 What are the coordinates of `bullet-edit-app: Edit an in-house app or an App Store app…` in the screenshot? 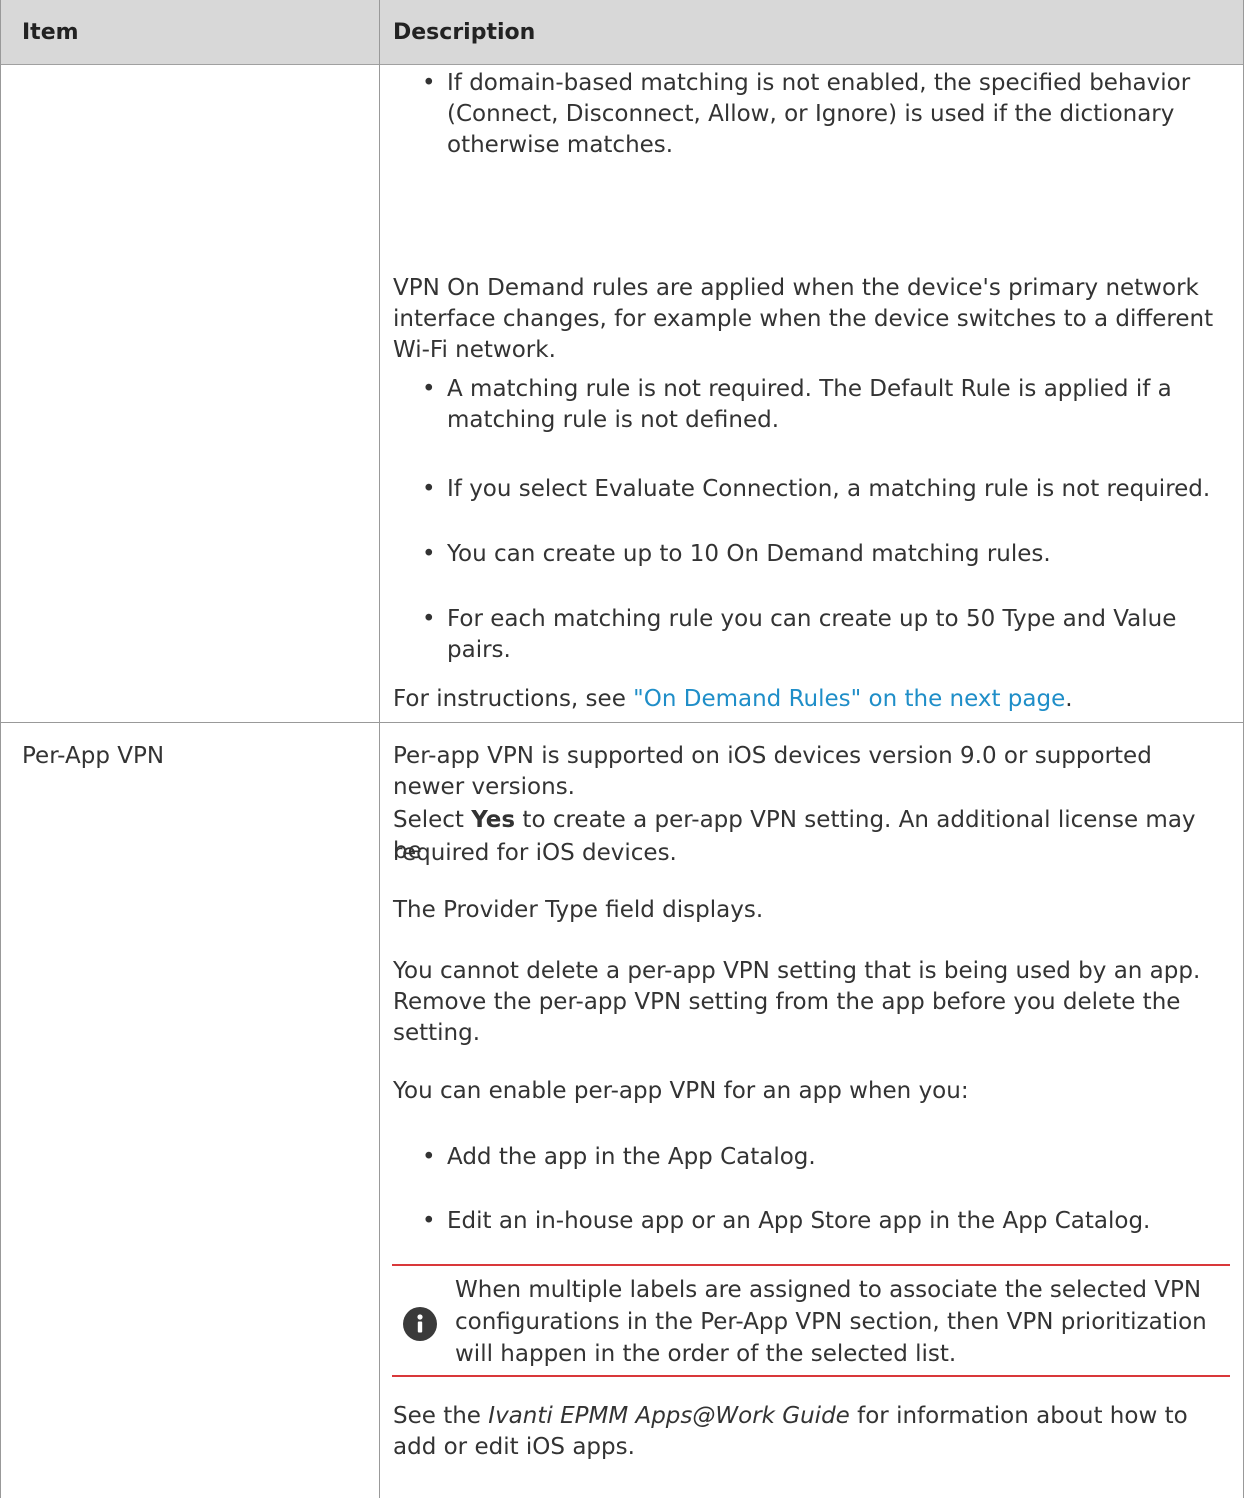 It's located at (799, 1221).